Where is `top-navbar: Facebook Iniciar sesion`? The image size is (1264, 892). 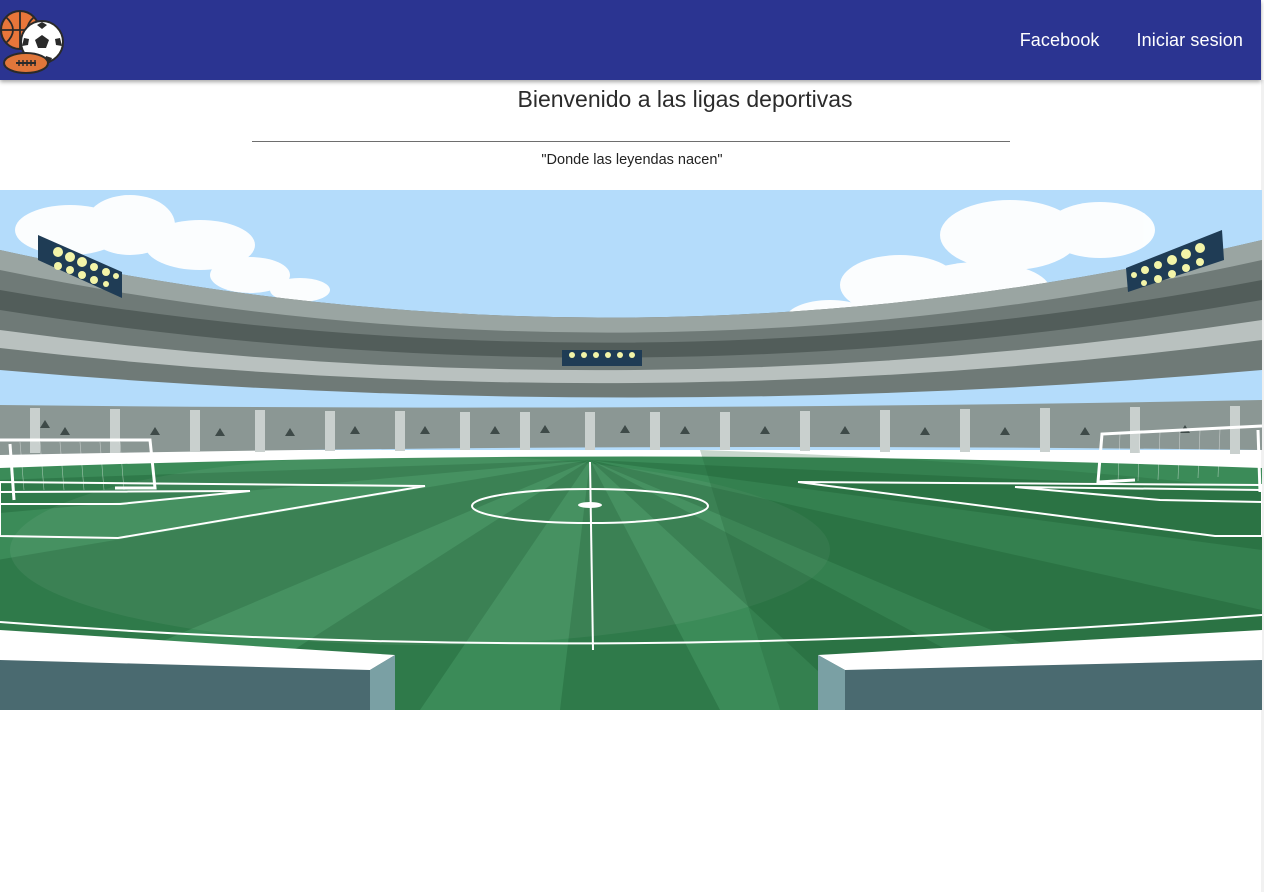
top-navbar: Facebook Iniciar sesion is located at coordinates (630, 40).